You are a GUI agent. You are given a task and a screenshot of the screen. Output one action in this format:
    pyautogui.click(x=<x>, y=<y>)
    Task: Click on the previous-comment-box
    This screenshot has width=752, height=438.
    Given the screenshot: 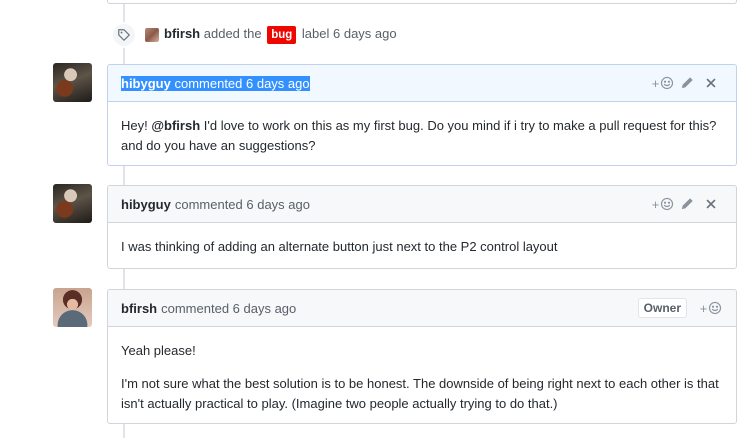 What is the action you would take?
    pyautogui.click(x=422, y=2)
    